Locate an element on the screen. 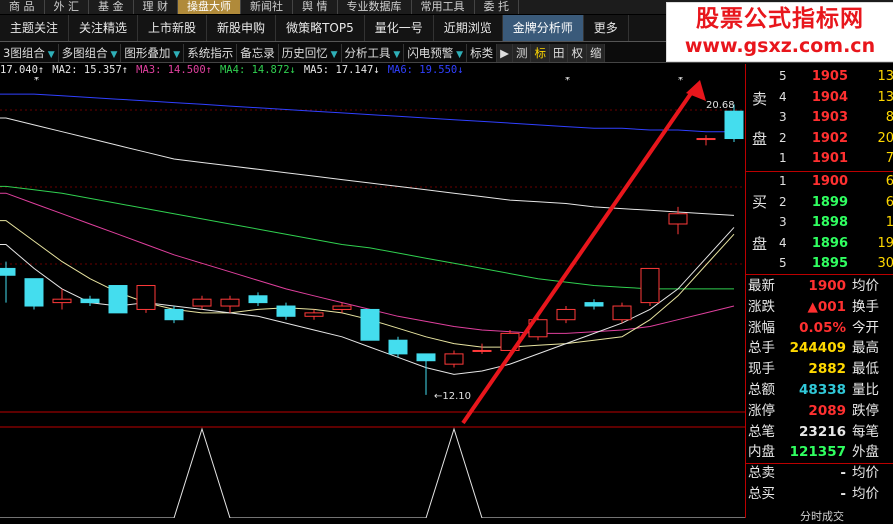 The height and width of the screenshot is (524, 893). stat-label: 总手 is located at coordinates (761, 348).